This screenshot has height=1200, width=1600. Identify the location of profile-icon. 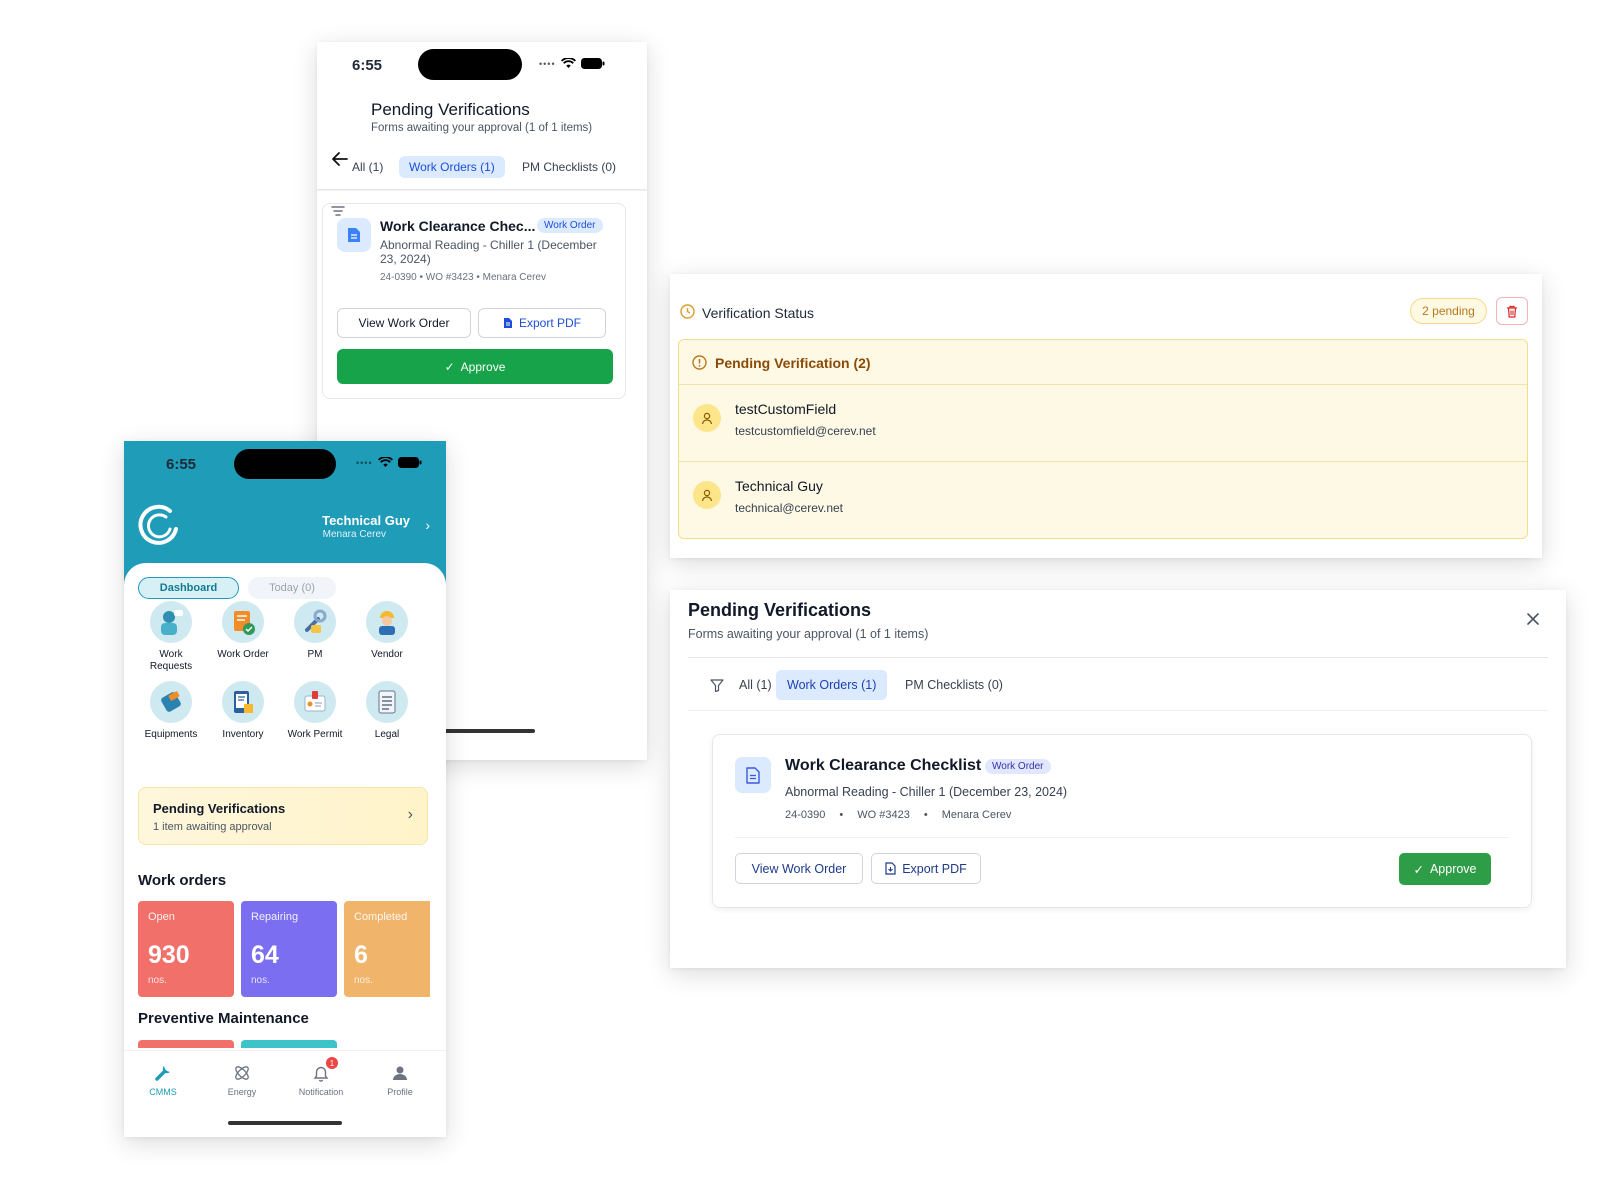
(400, 1073).